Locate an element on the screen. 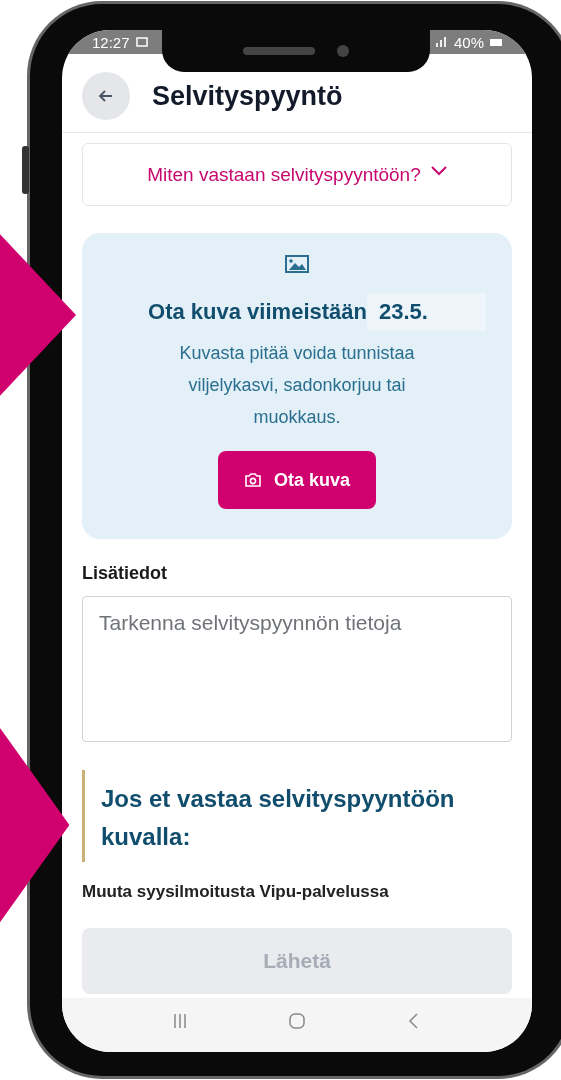 This screenshot has height=1080, width=561. page-title: Selvityspyyntö is located at coordinates (247, 96).